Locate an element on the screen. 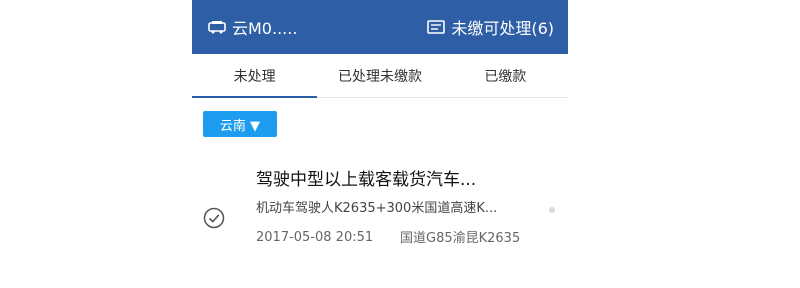 The height and width of the screenshot is (288, 800). app-header: 云M0..... 未缴可处理(6) is located at coordinates (380, 27).